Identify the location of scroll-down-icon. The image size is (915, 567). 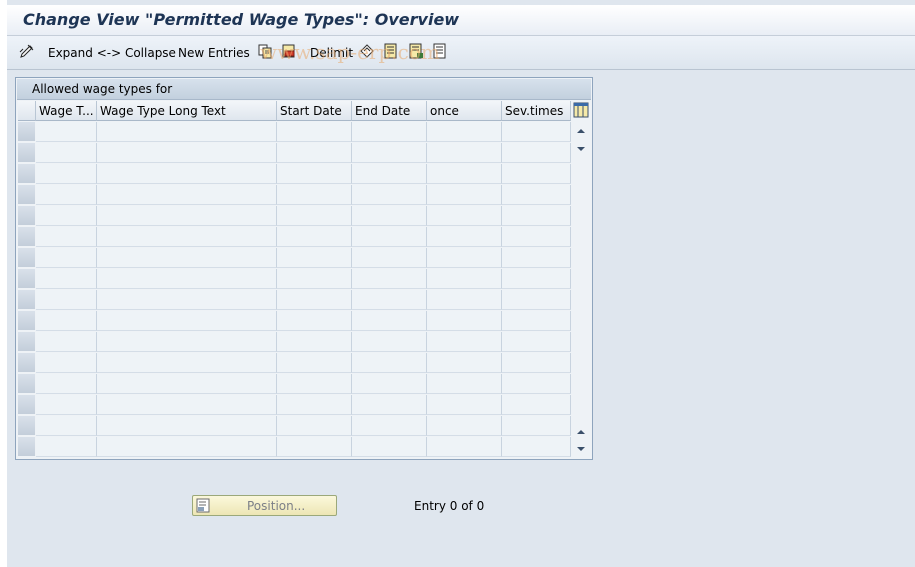
(581, 149).